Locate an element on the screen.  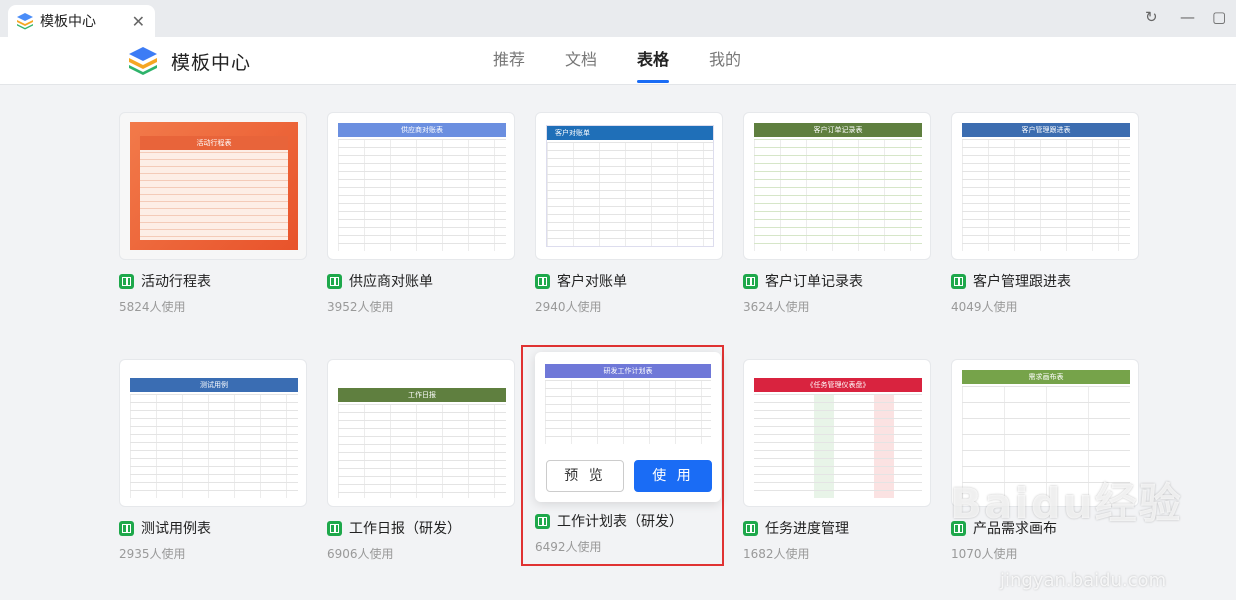
template-card: 客户管理跟进表 客户管理跟进表 4049人使用 is located at coordinates (1045, 213).